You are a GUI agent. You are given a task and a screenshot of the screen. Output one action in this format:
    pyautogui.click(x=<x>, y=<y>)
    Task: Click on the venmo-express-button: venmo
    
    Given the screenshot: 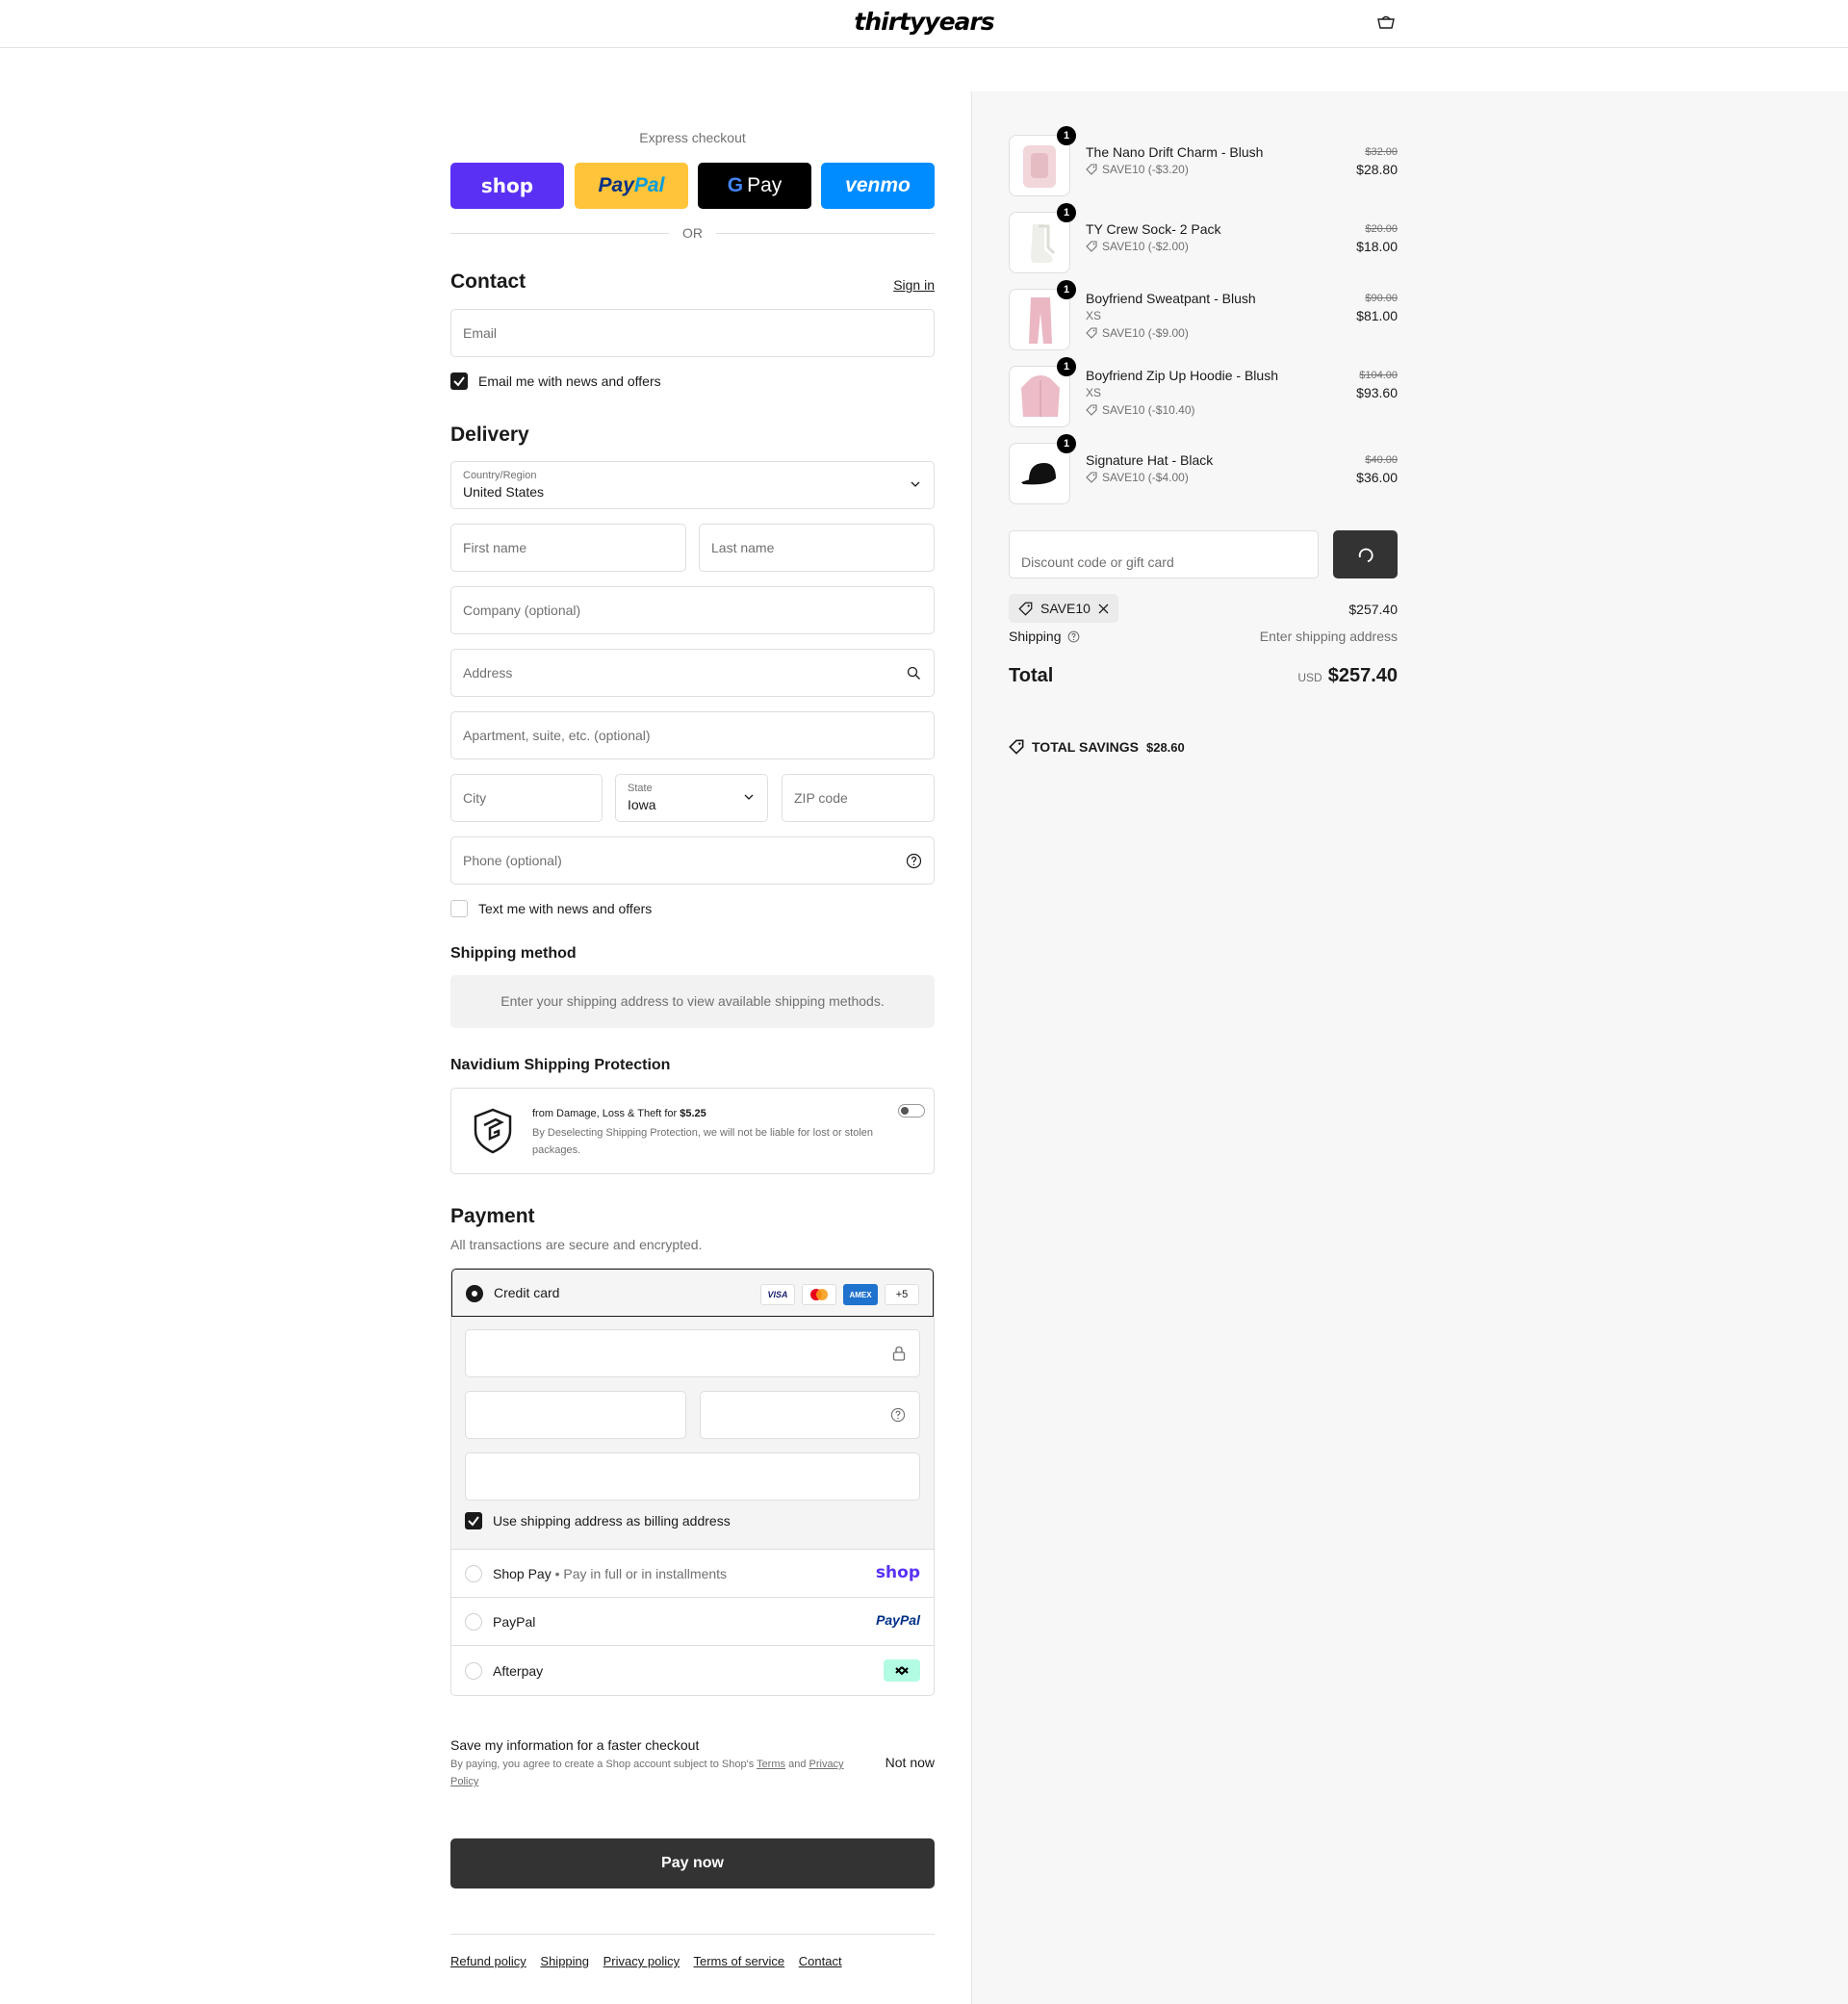 What is the action you would take?
    pyautogui.click(x=878, y=186)
    